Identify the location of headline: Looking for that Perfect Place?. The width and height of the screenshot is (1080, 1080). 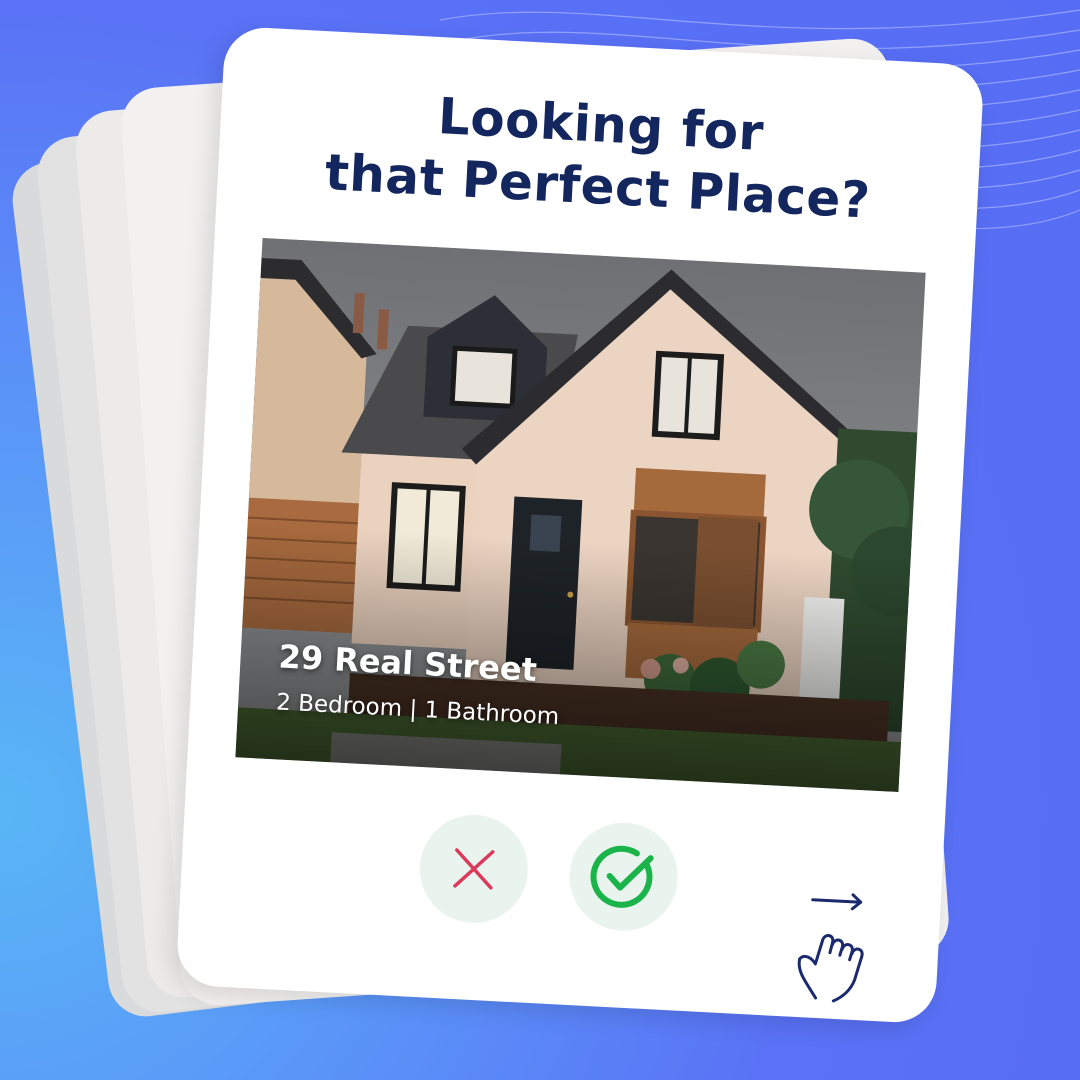
(600, 155).